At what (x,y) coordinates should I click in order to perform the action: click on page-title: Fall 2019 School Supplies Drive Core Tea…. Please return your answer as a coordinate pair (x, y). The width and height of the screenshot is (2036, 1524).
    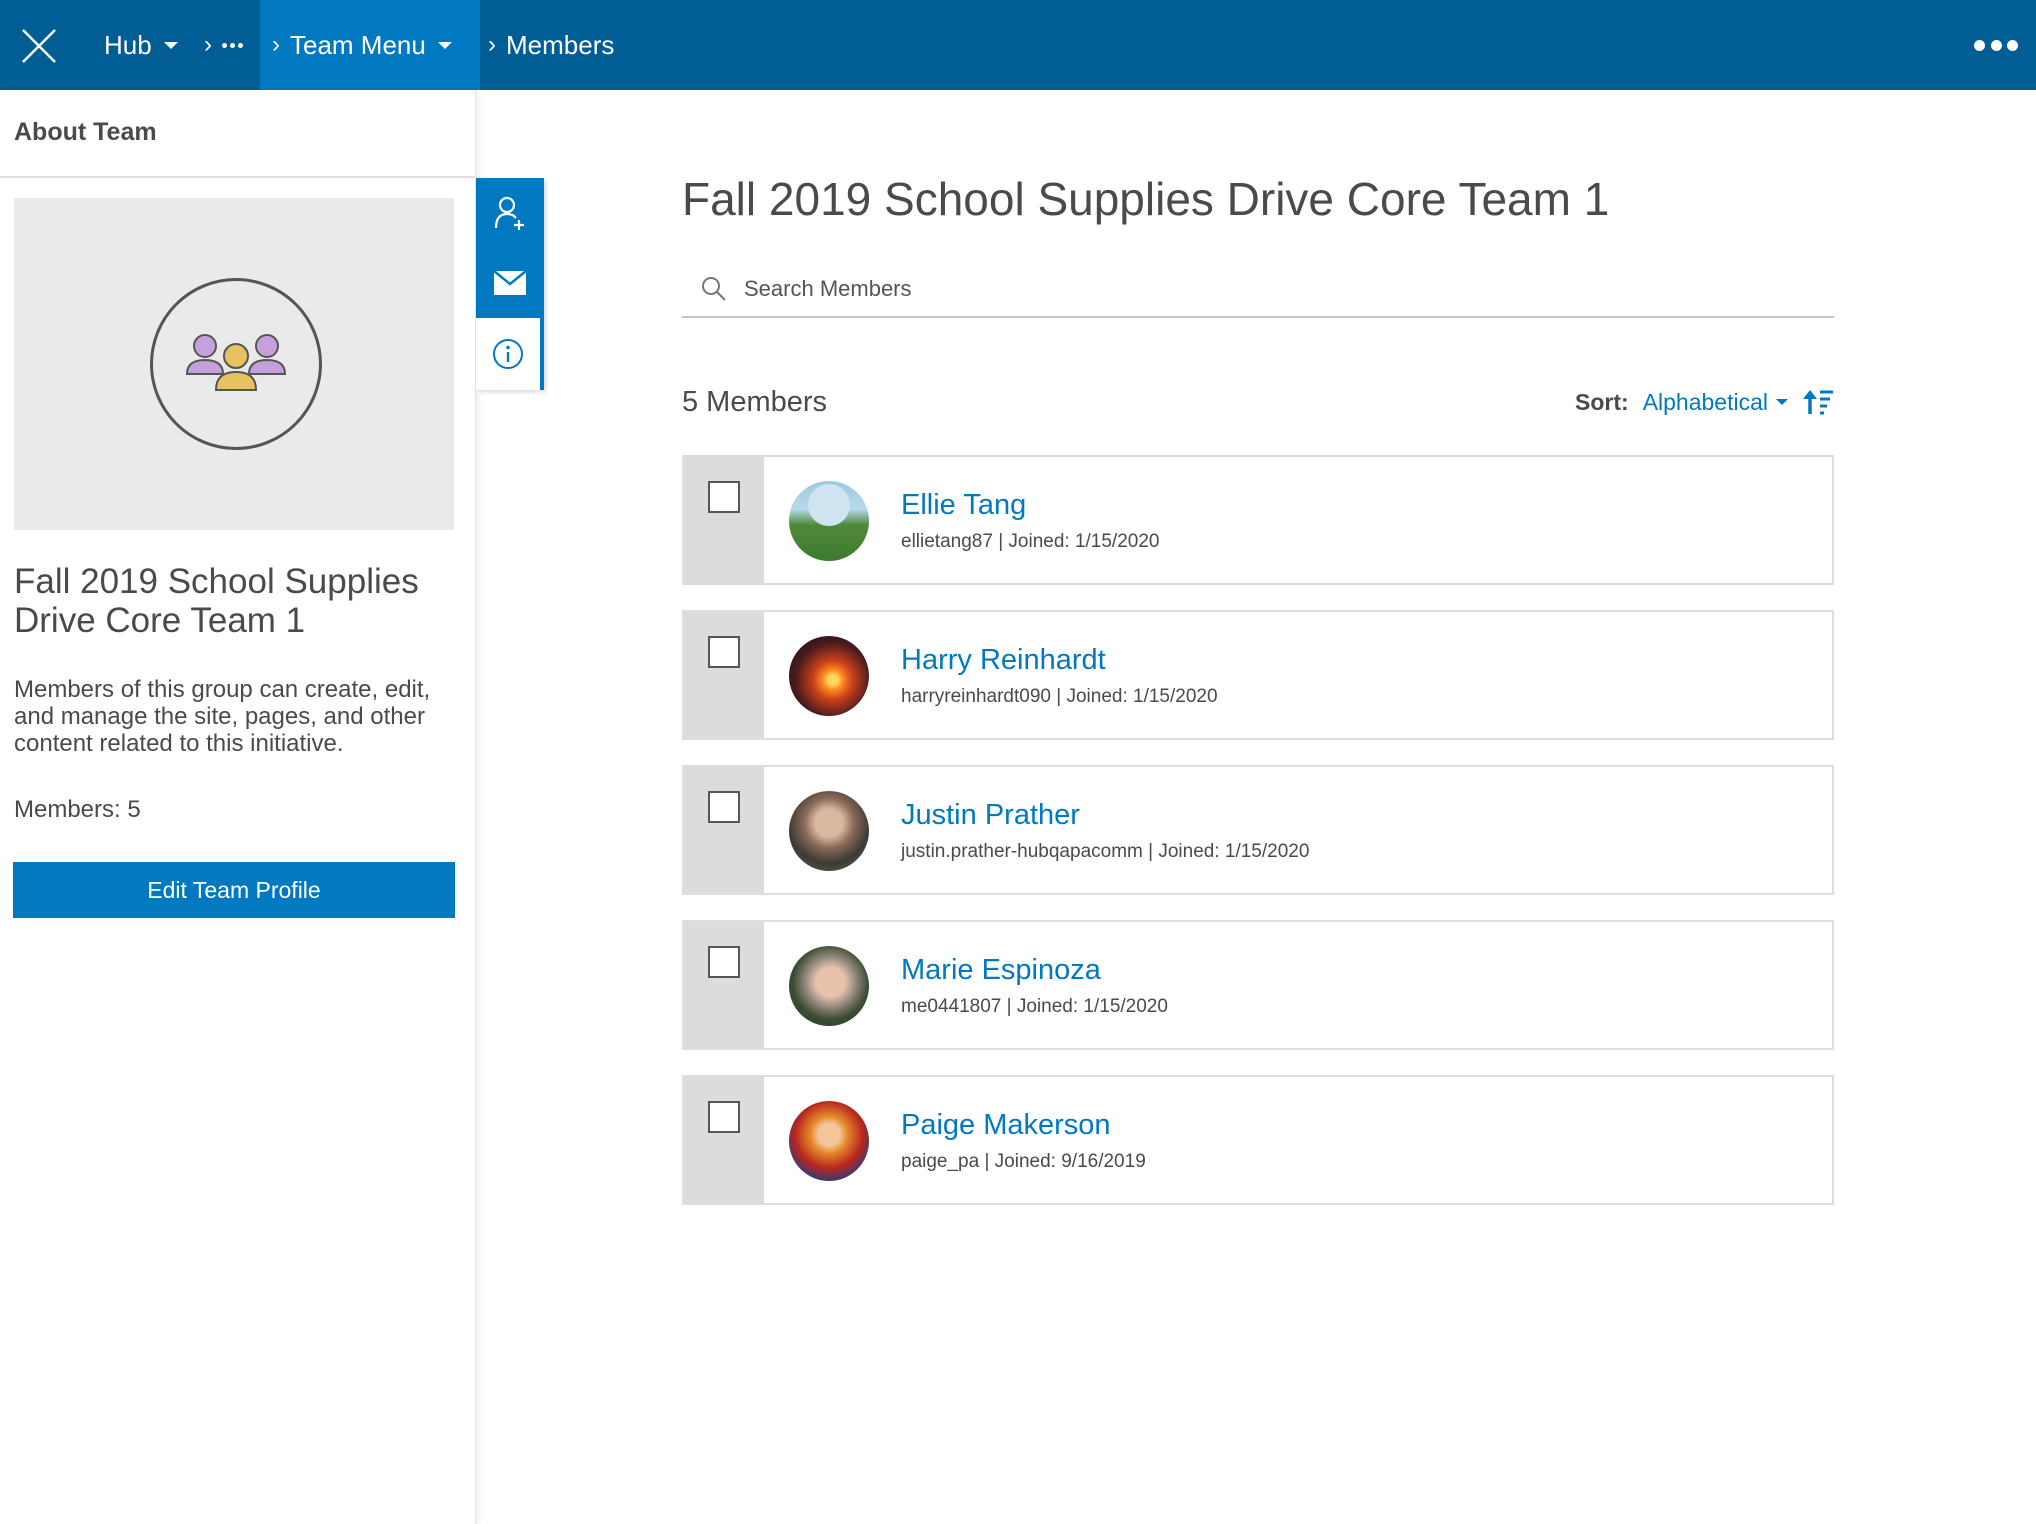
    Looking at the image, I should click on (1146, 199).